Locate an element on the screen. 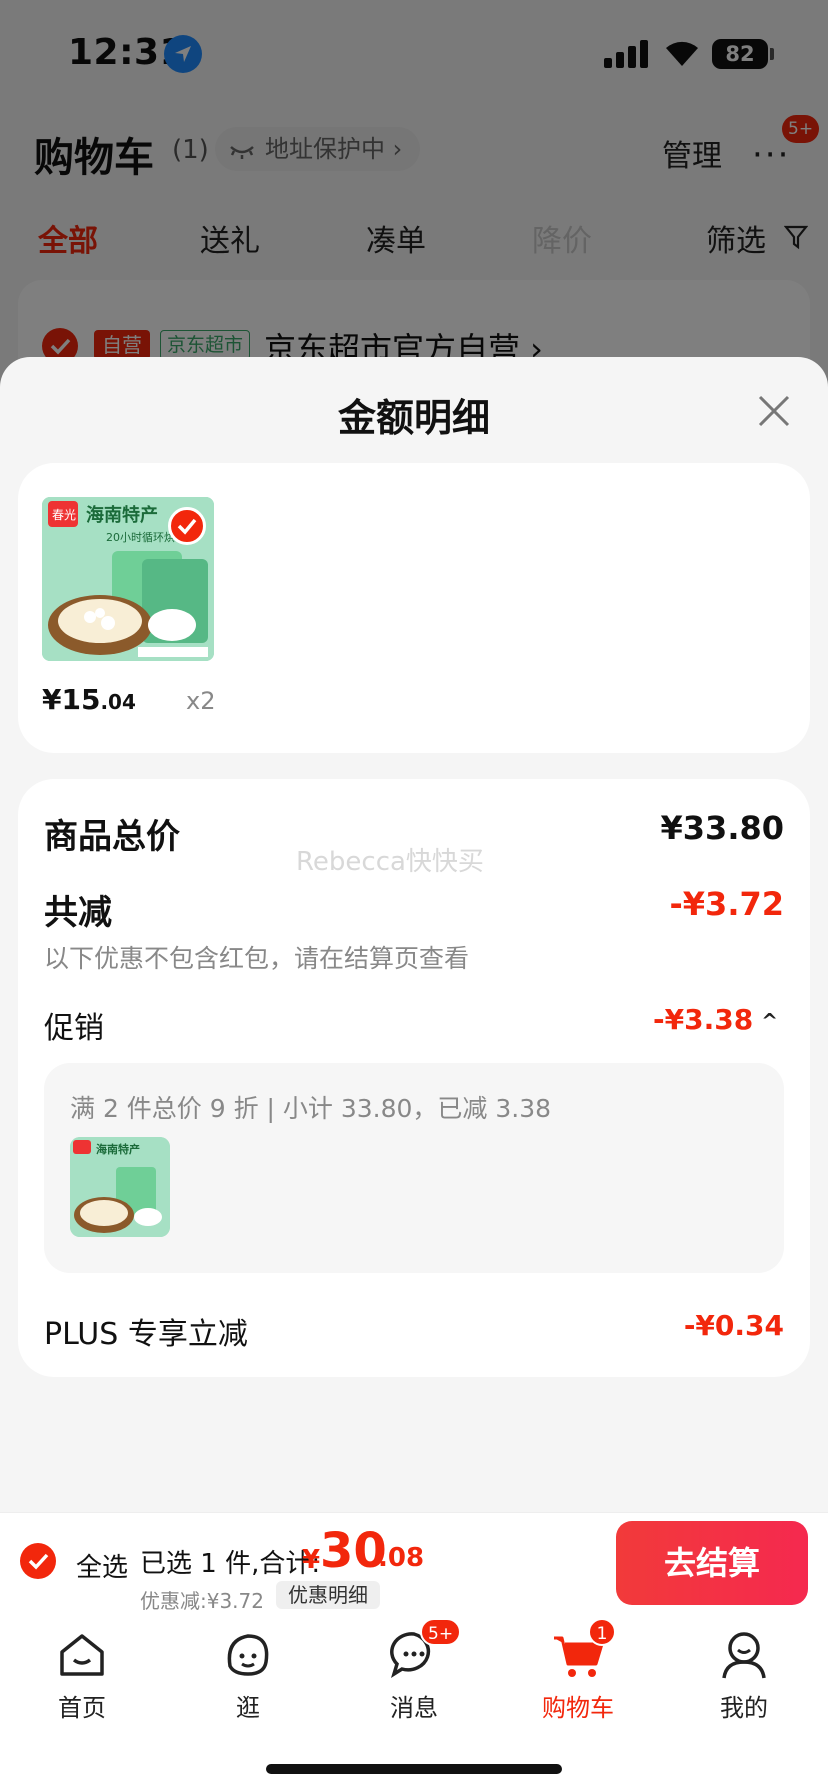  checkout-button: 去结算 is located at coordinates (712, 1563).